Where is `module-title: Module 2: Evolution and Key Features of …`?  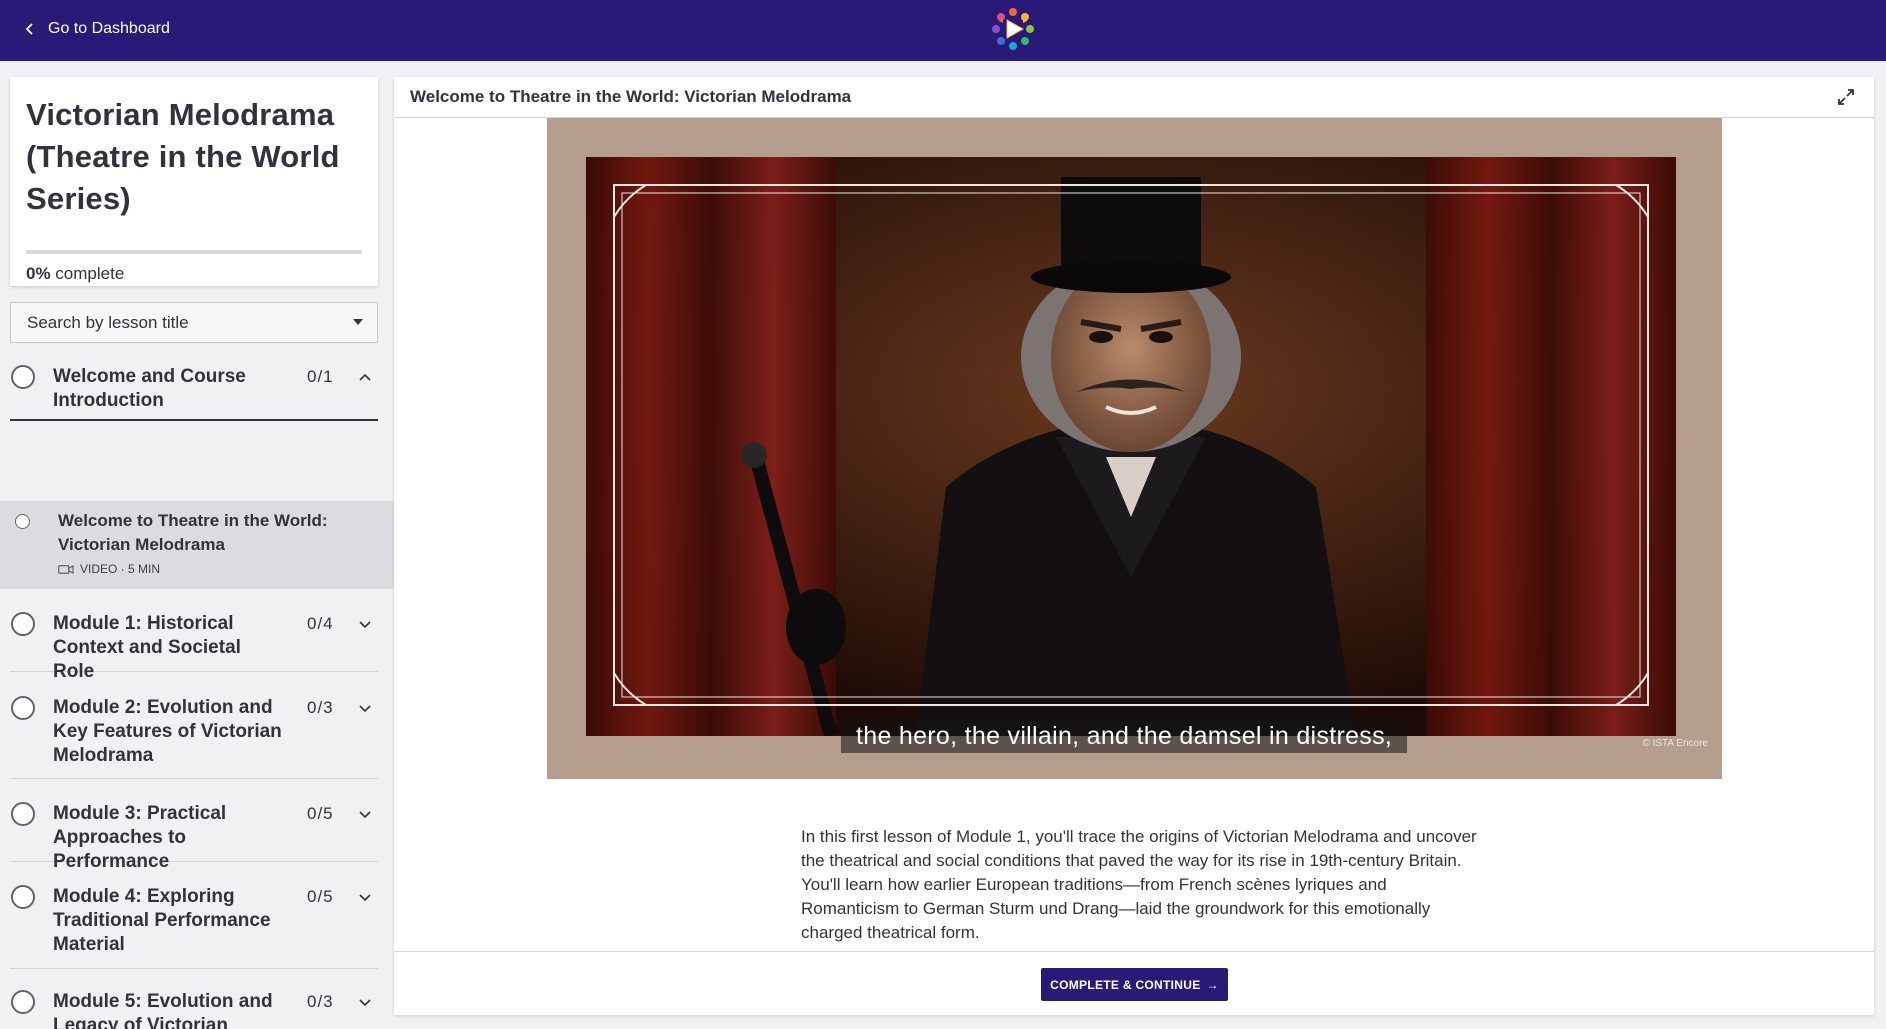
module-title: Module 2: Evolution and Key Features of … is located at coordinates (167, 731).